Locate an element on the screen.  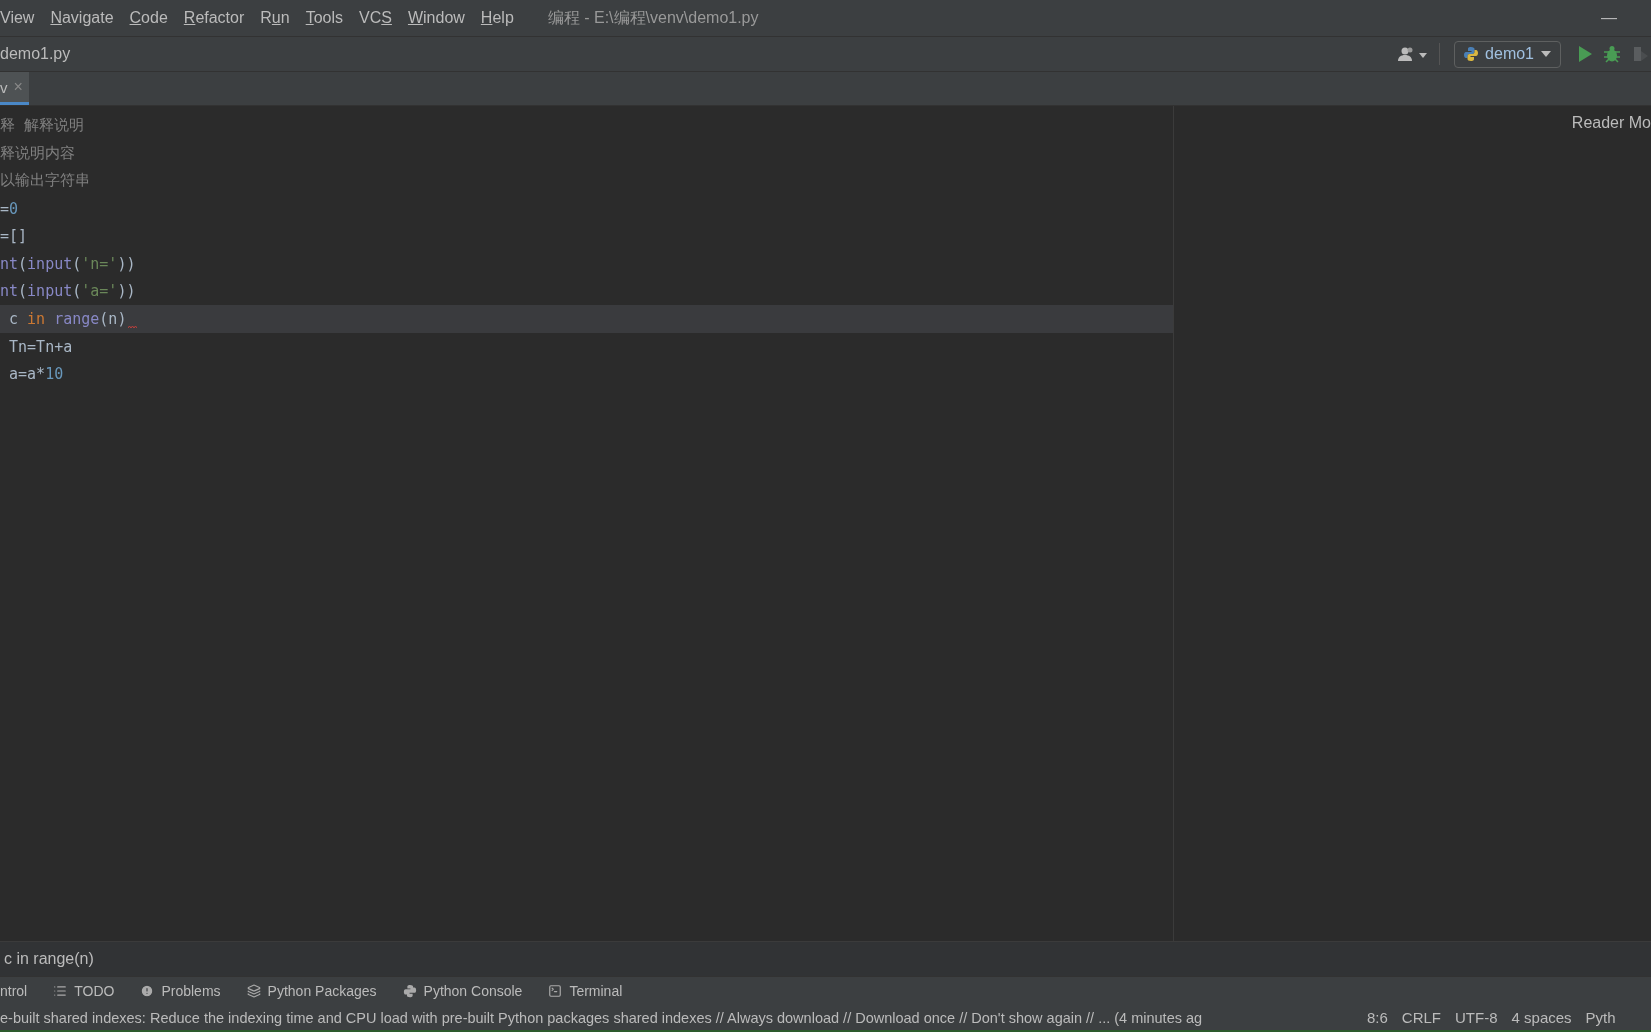
status-item: CRLF is located at coordinates (1421, 1017).